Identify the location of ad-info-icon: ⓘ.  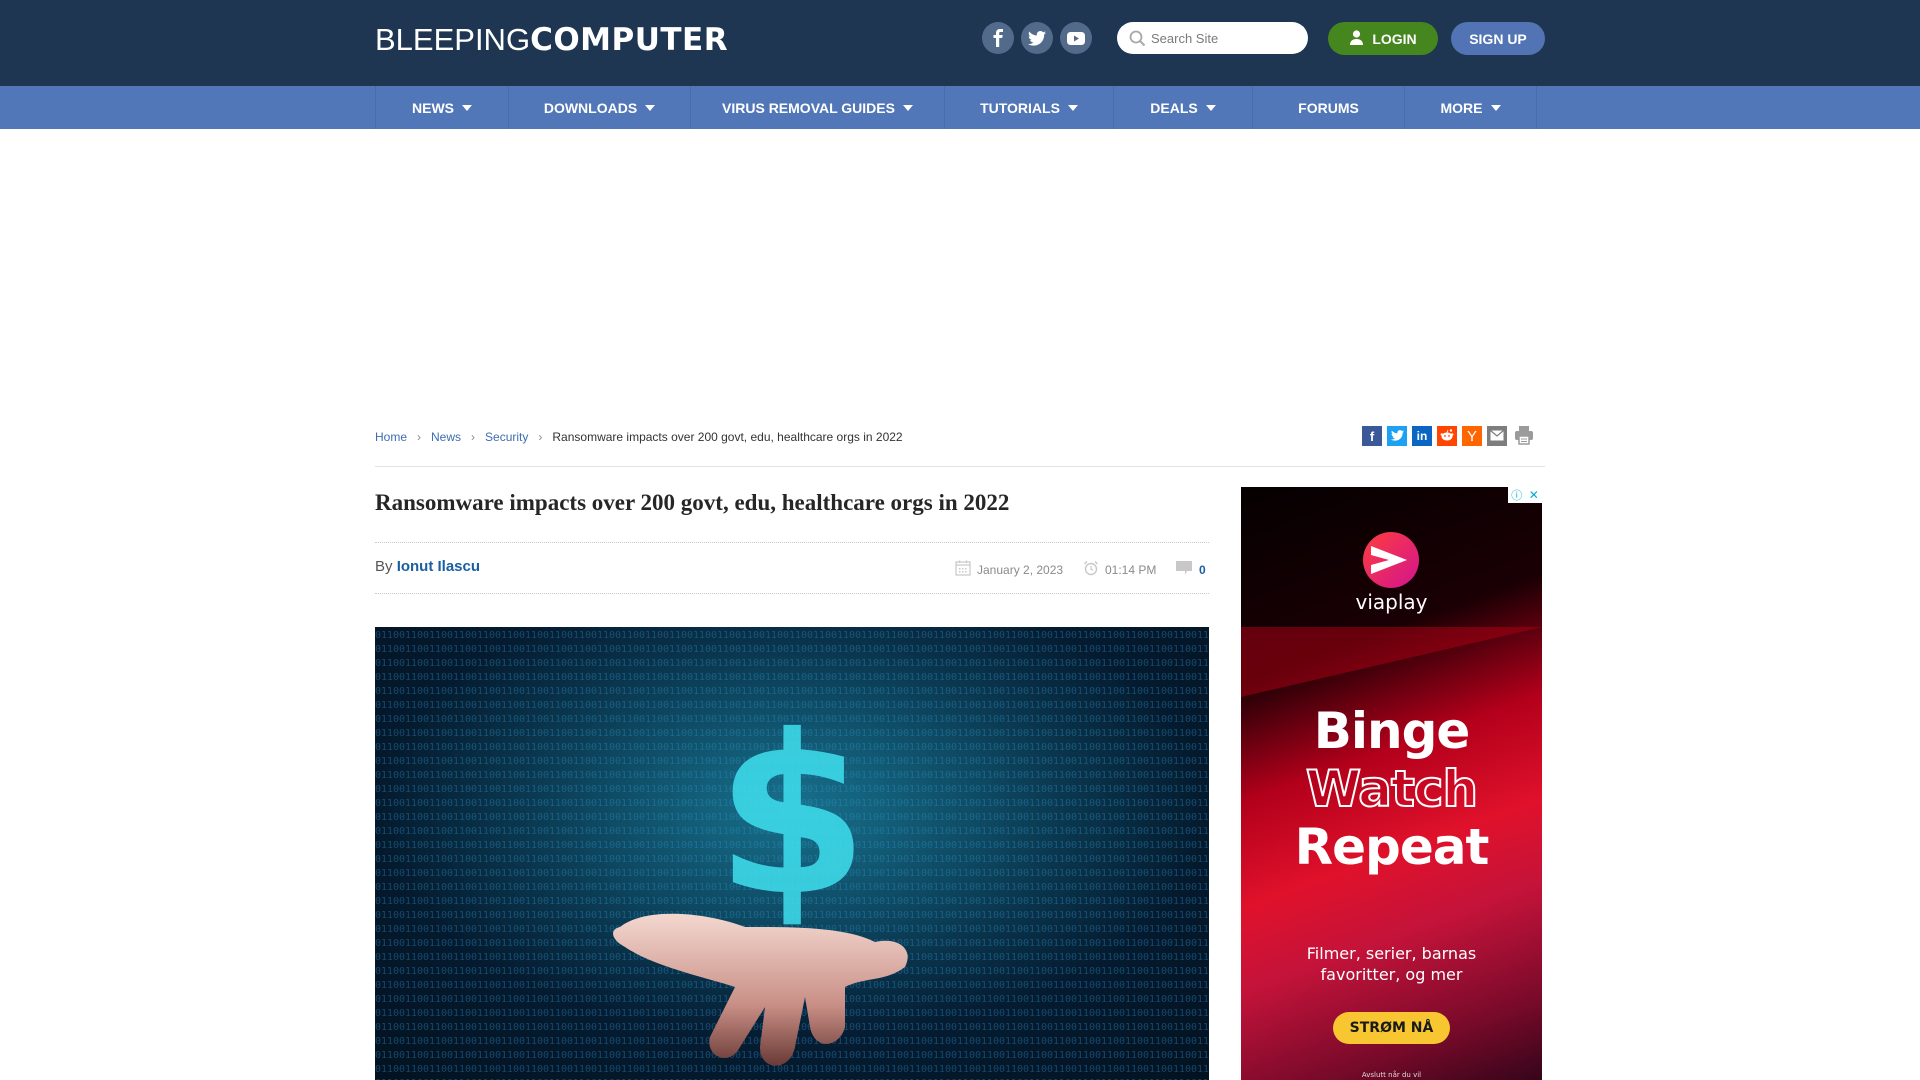
(1516, 495).